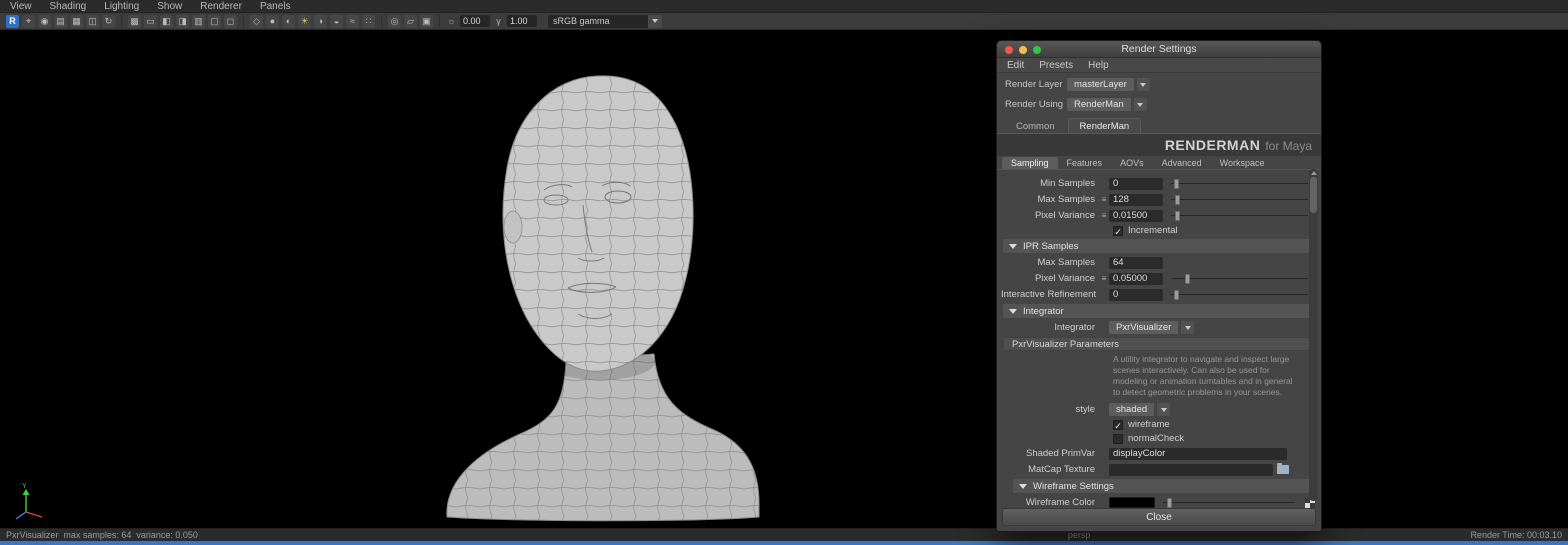 Image resolution: width=1568 pixels, height=545 pixels. I want to click on shaded-primvar-field: displayColor, so click(1198, 453).